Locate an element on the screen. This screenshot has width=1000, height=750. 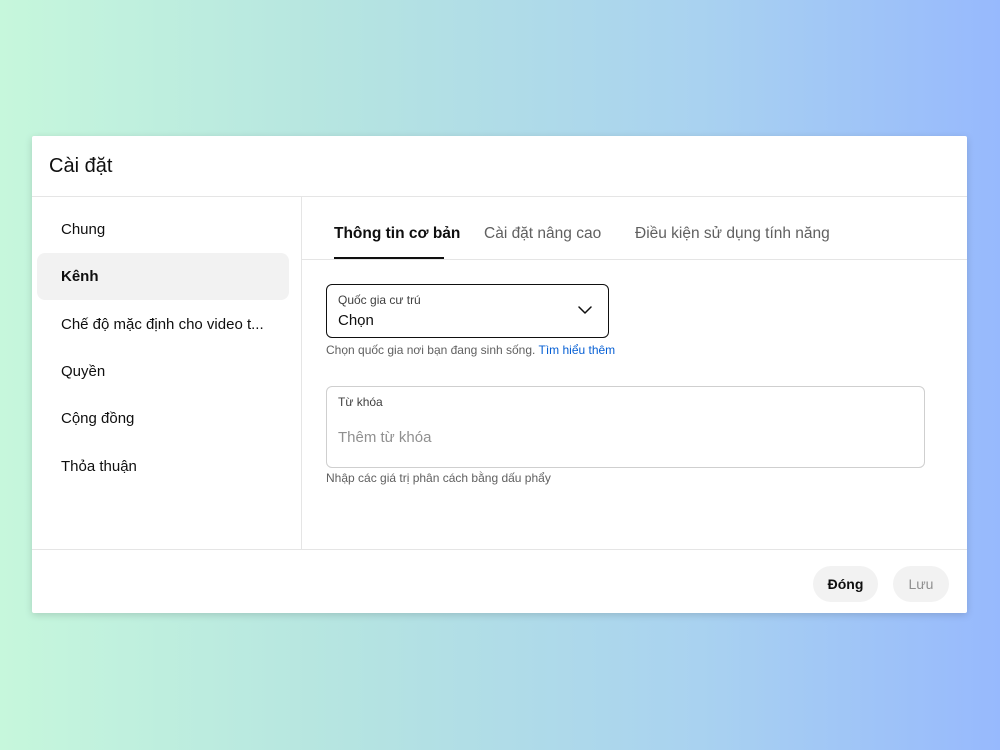
keywords-helper-text: Nhập các giá trị phân cách bằng dấu phẩy is located at coordinates (438, 478).